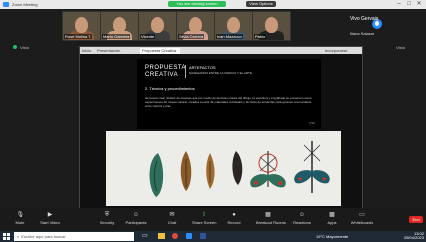 The height and width of the screenshot is (242, 426). Describe the element at coordinates (332, 236) in the screenshot. I see `weather-status: 19°C Mayormente` at that location.